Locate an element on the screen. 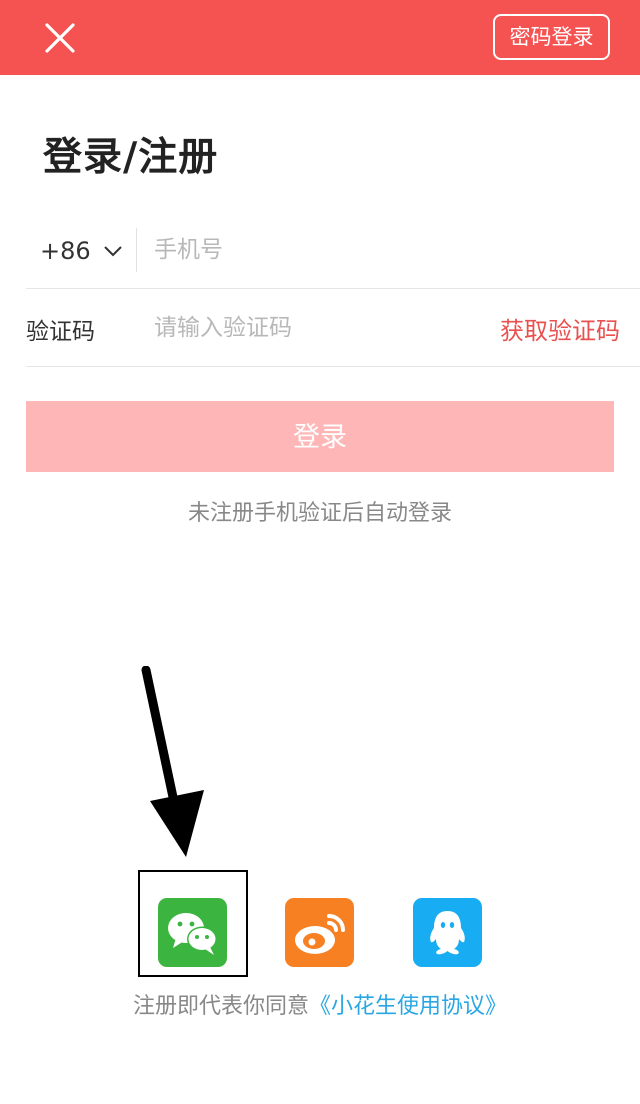 Image resolution: width=640 pixels, height=1104 pixels. qq-icon is located at coordinates (447, 933).